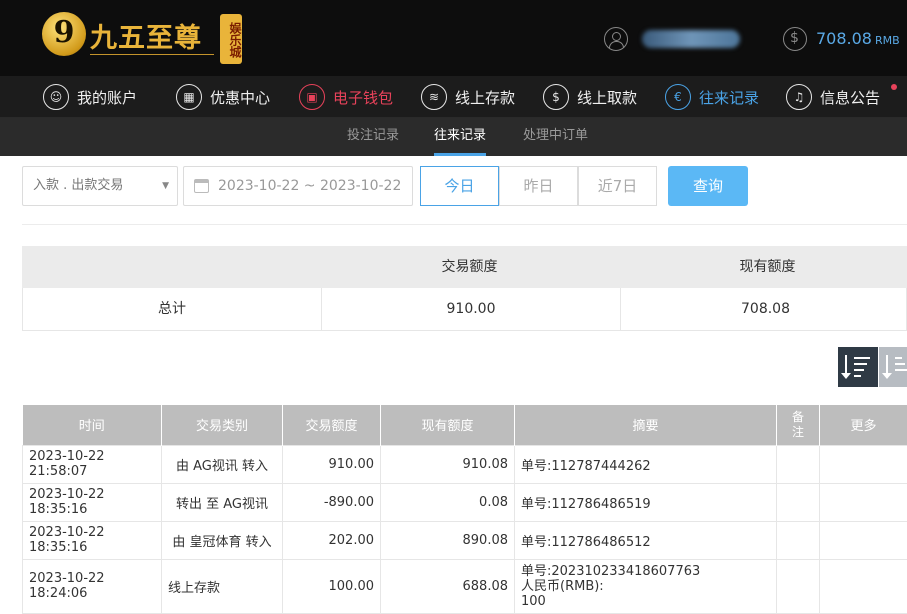  Describe the element at coordinates (332, 464) in the screenshot. I see `cell-amount: 910.00` at that location.